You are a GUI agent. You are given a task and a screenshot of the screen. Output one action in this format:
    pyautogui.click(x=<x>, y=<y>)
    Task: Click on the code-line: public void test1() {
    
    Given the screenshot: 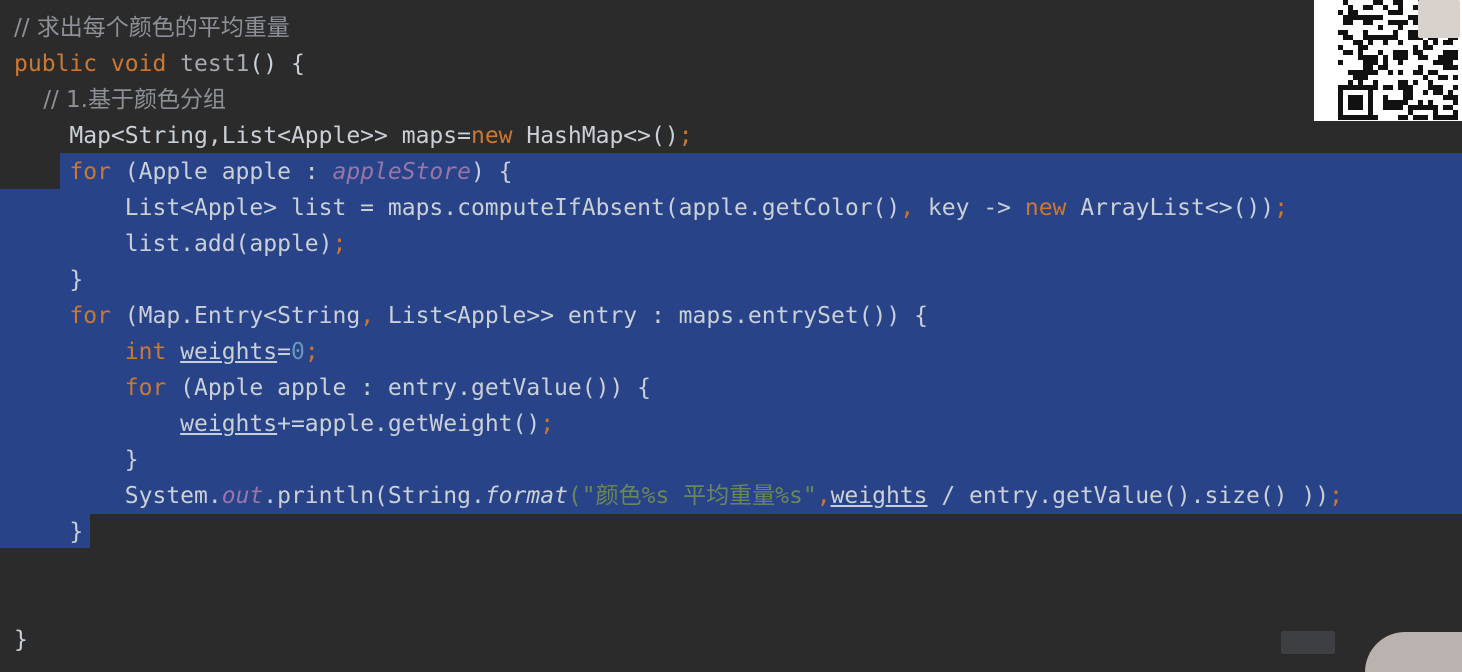 What is the action you would take?
    pyautogui.click(x=159, y=64)
    